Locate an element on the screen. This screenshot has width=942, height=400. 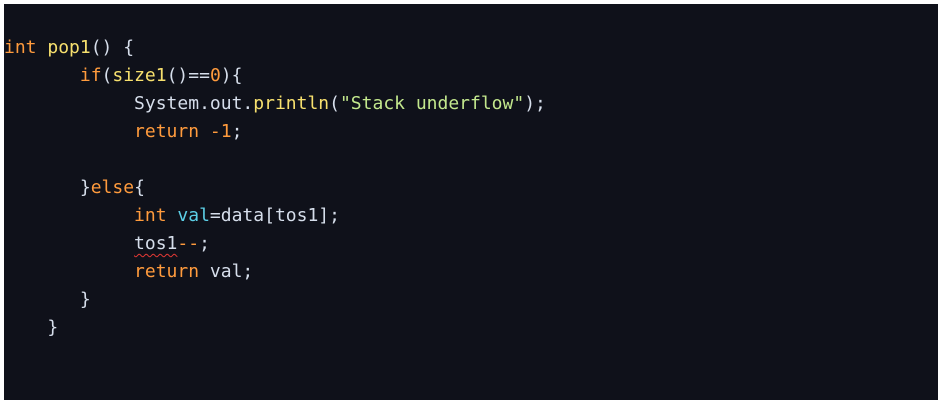
code-line-11: } is located at coordinates (53, 327).